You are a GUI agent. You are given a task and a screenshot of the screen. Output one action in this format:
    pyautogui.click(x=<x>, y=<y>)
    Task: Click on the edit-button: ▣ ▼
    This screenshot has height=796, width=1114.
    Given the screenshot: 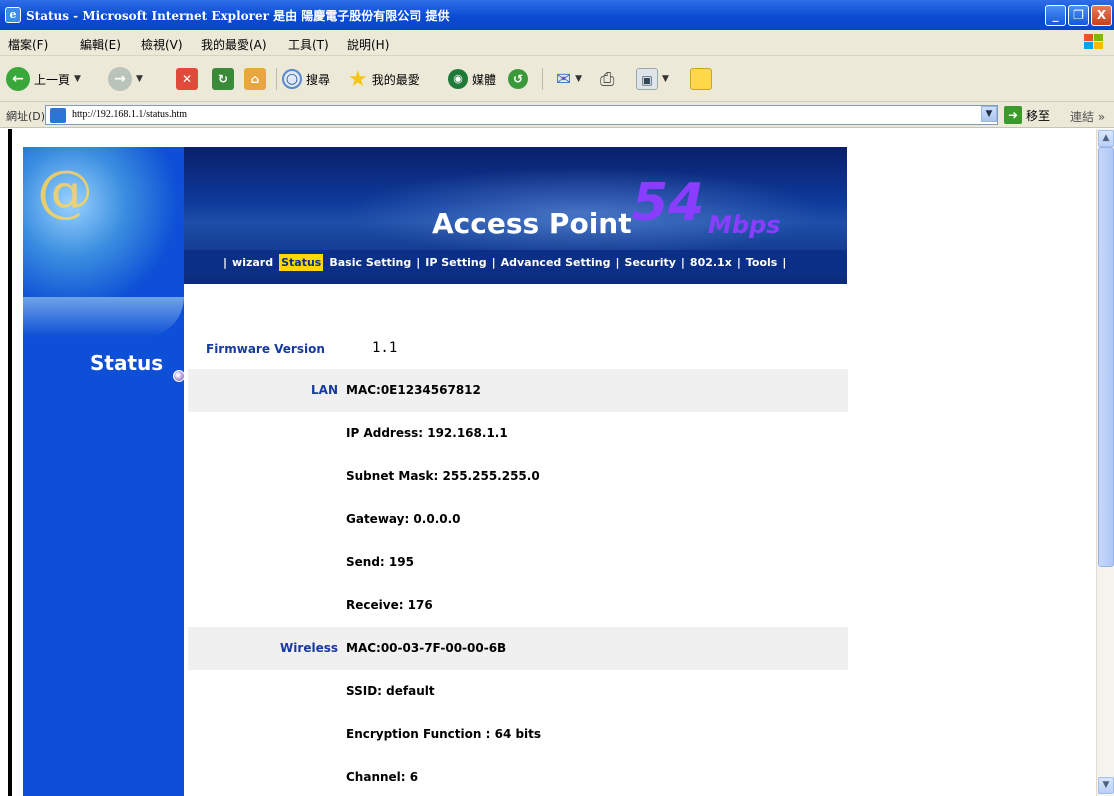 What is the action you would take?
    pyautogui.click(x=652, y=79)
    